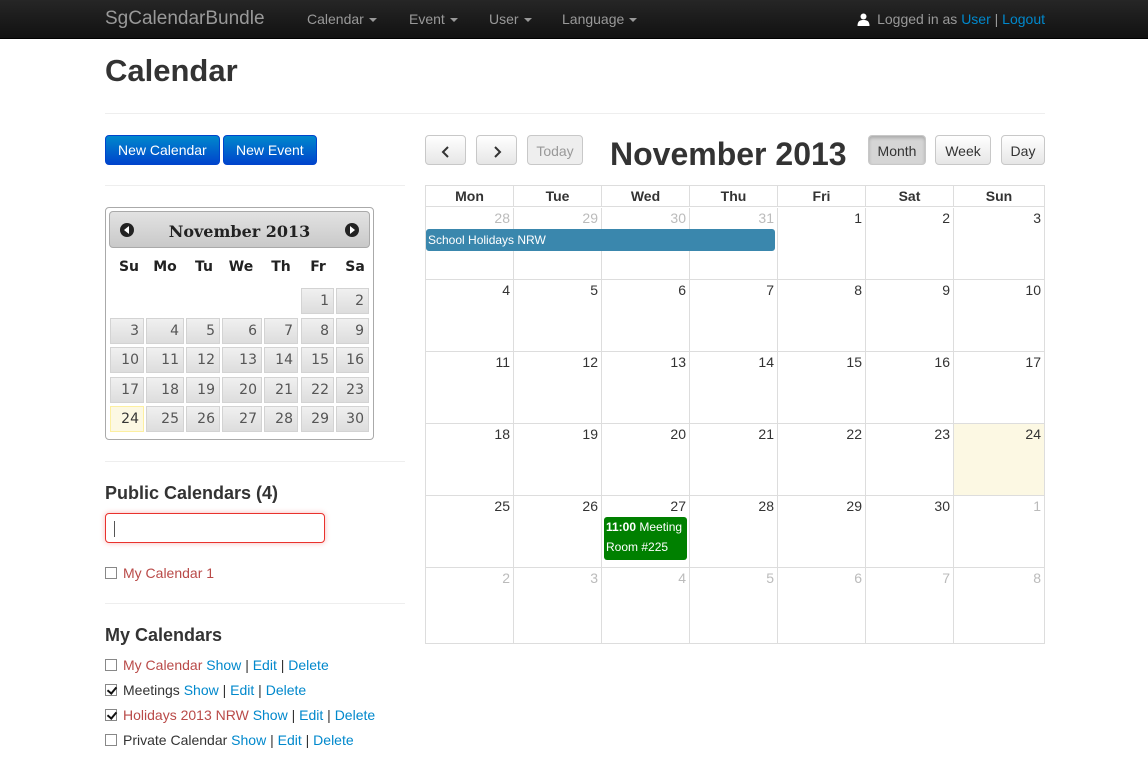 This screenshot has width=1148, height=773. What do you see at coordinates (127, 419) in the screenshot?
I see `datepicker-day: 24` at bounding box center [127, 419].